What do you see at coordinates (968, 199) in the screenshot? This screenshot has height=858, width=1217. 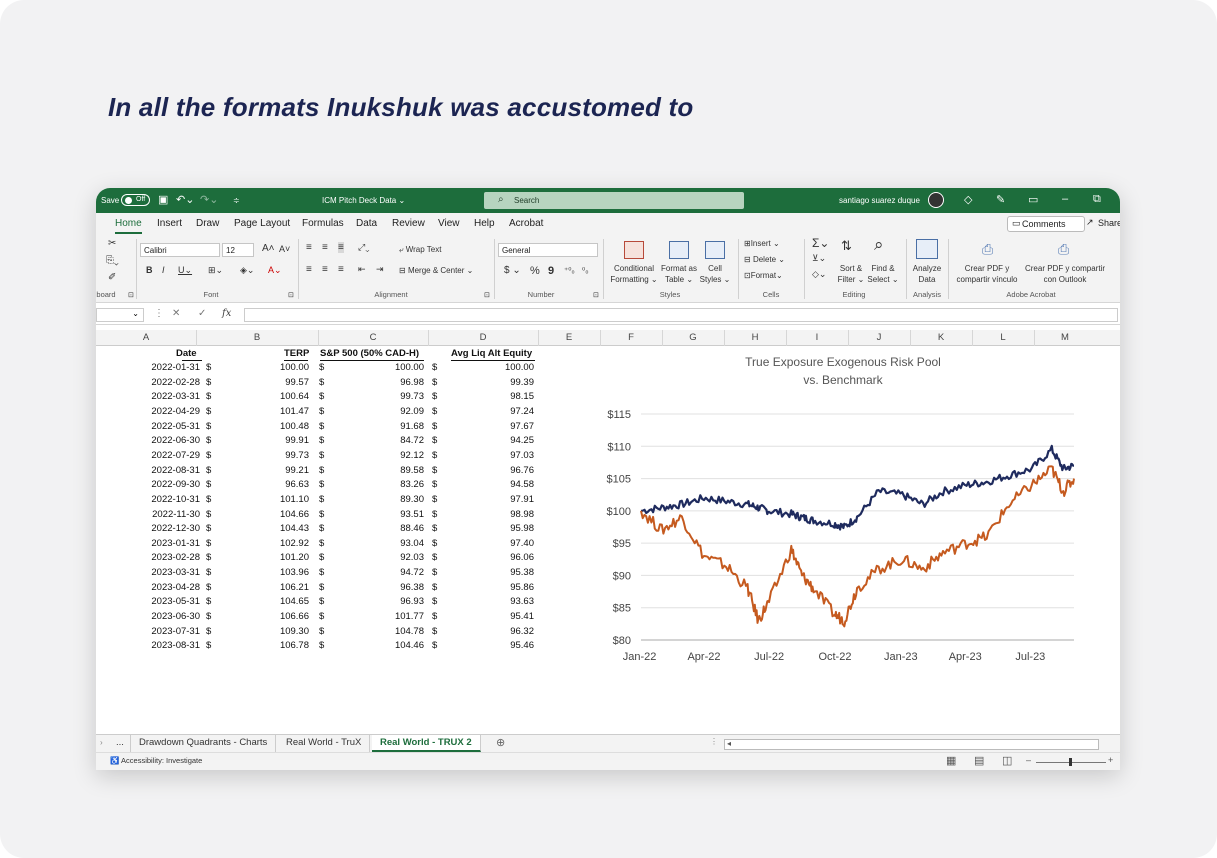 I see `diamond-icon: ◇` at bounding box center [968, 199].